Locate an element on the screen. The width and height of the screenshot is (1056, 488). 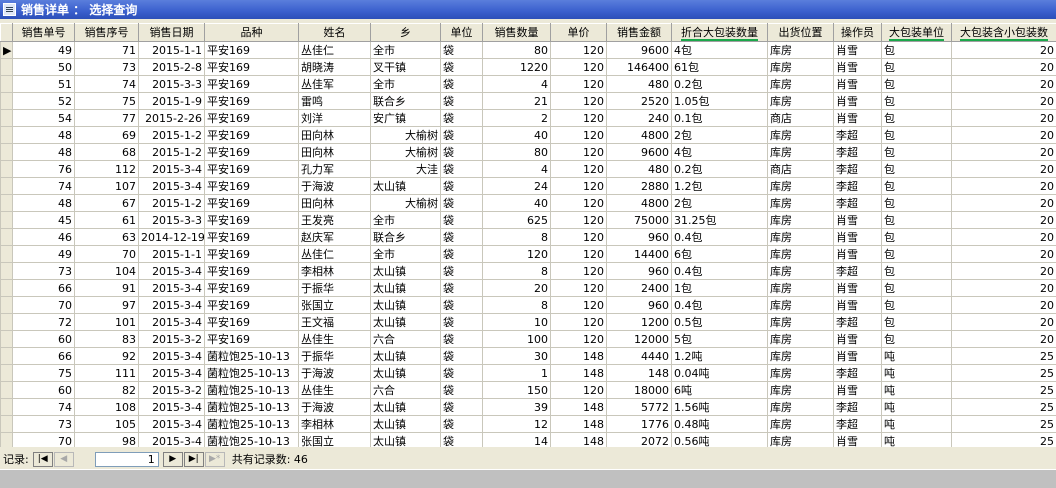
table-cell: 4440 is located at coordinates (639, 356).